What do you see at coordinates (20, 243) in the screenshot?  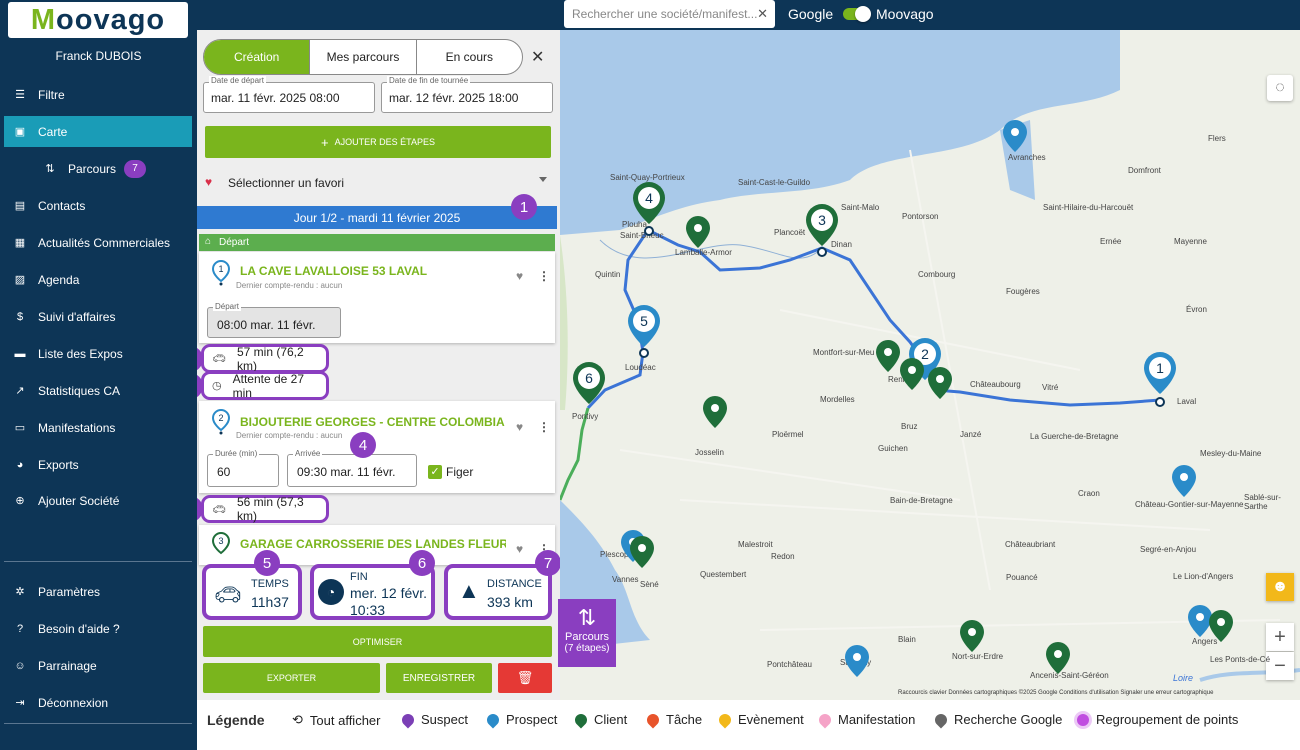 I see `news-icon: ▦` at bounding box center [20, 243].